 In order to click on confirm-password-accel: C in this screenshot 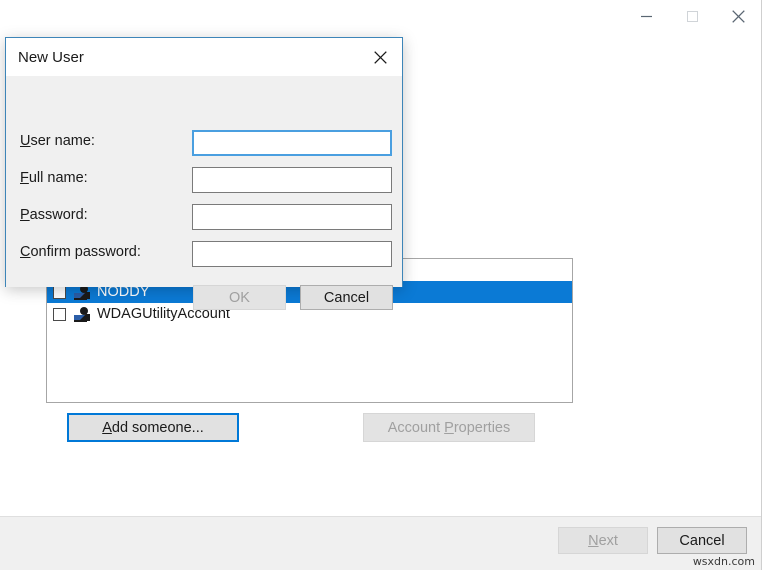, I will do `click(25, 252)`.